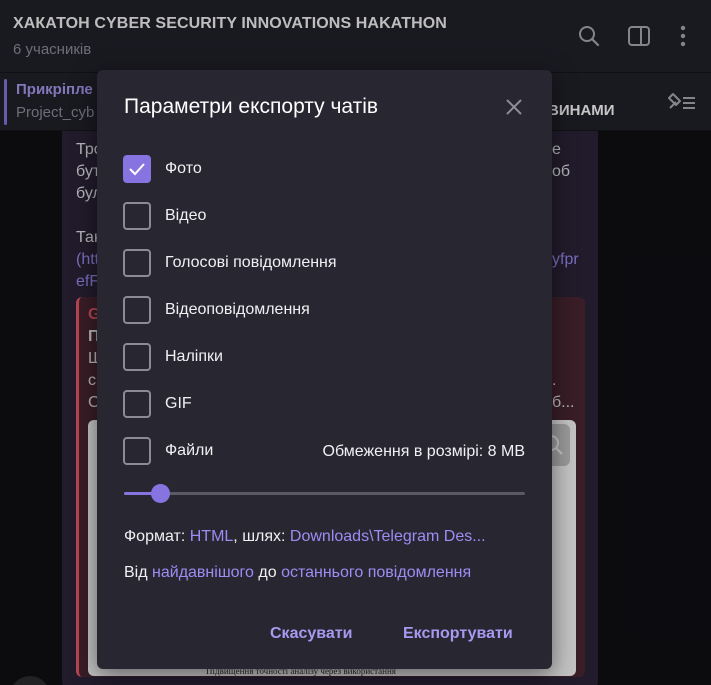  I want to click on size-limit-label: Обмеження в розмірі: 8 MB, so click(424, 451).